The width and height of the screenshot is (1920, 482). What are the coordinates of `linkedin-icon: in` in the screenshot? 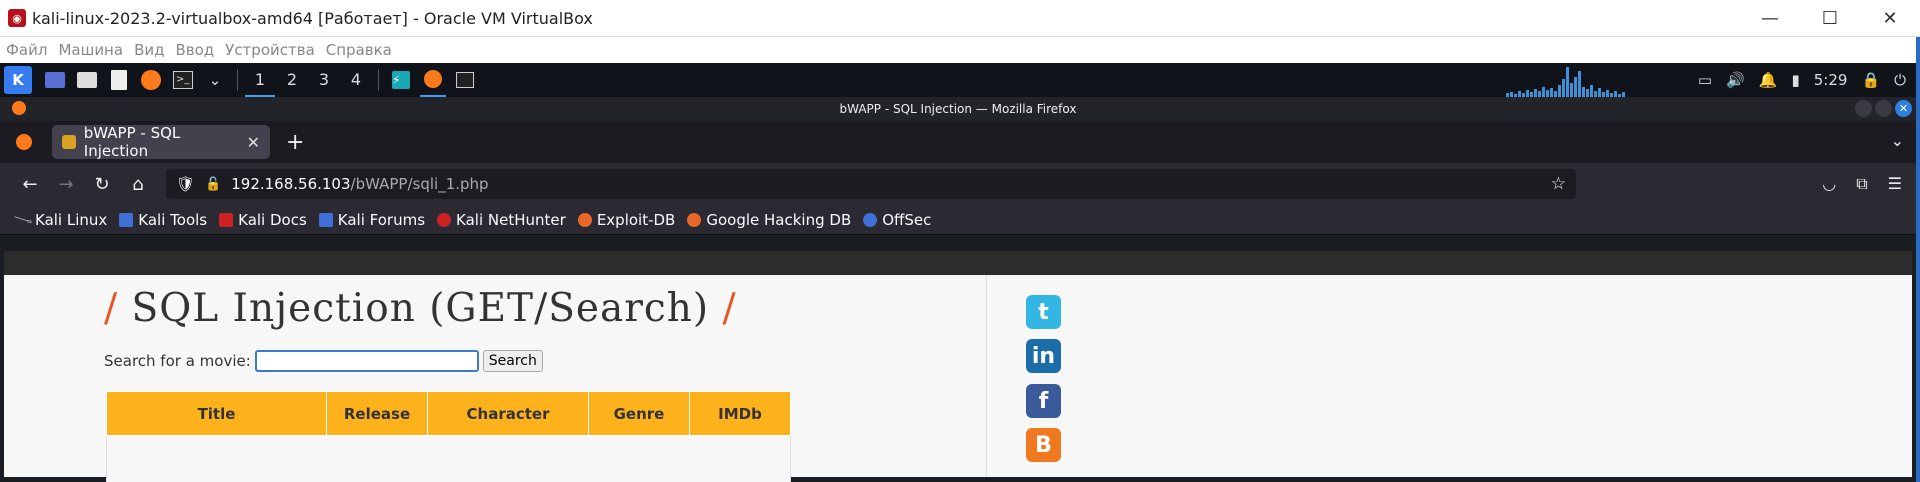 It's located at (1043, 356).